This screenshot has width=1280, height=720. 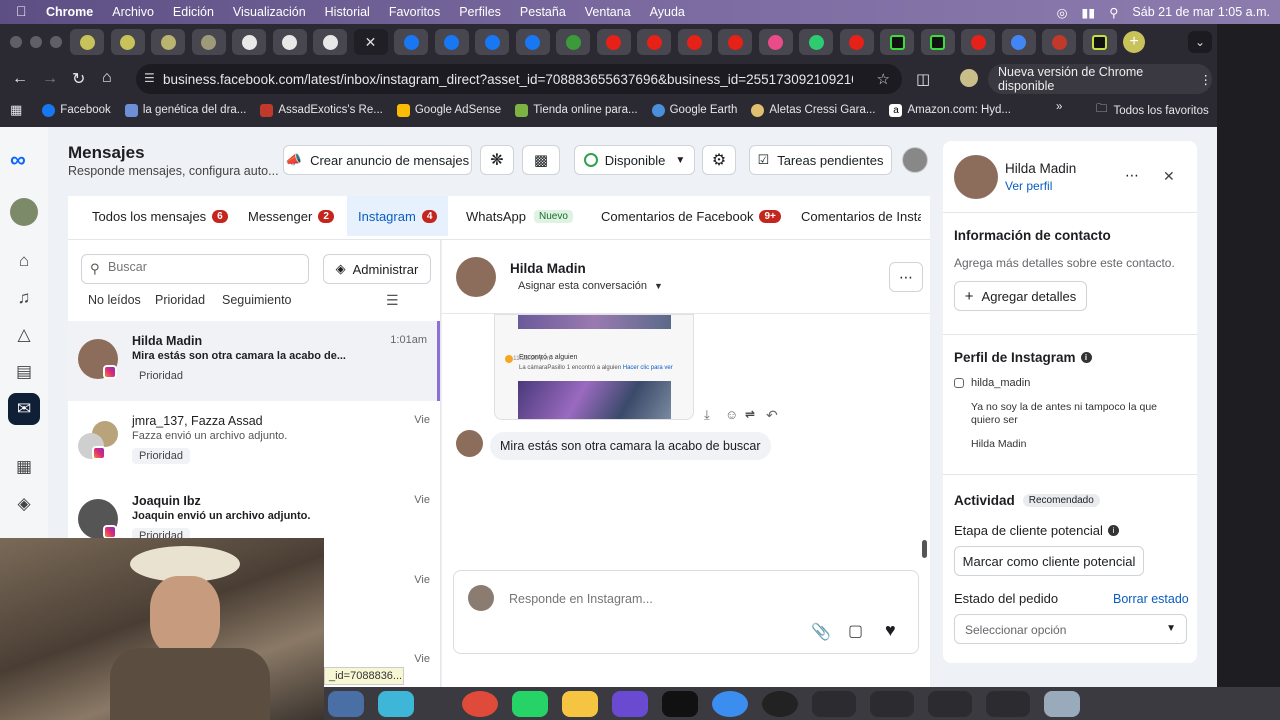 What do you see at coordinates (750, 414) in the screenshot?
I see `translate-icon: ⇌` at bounding box center [750, 414].